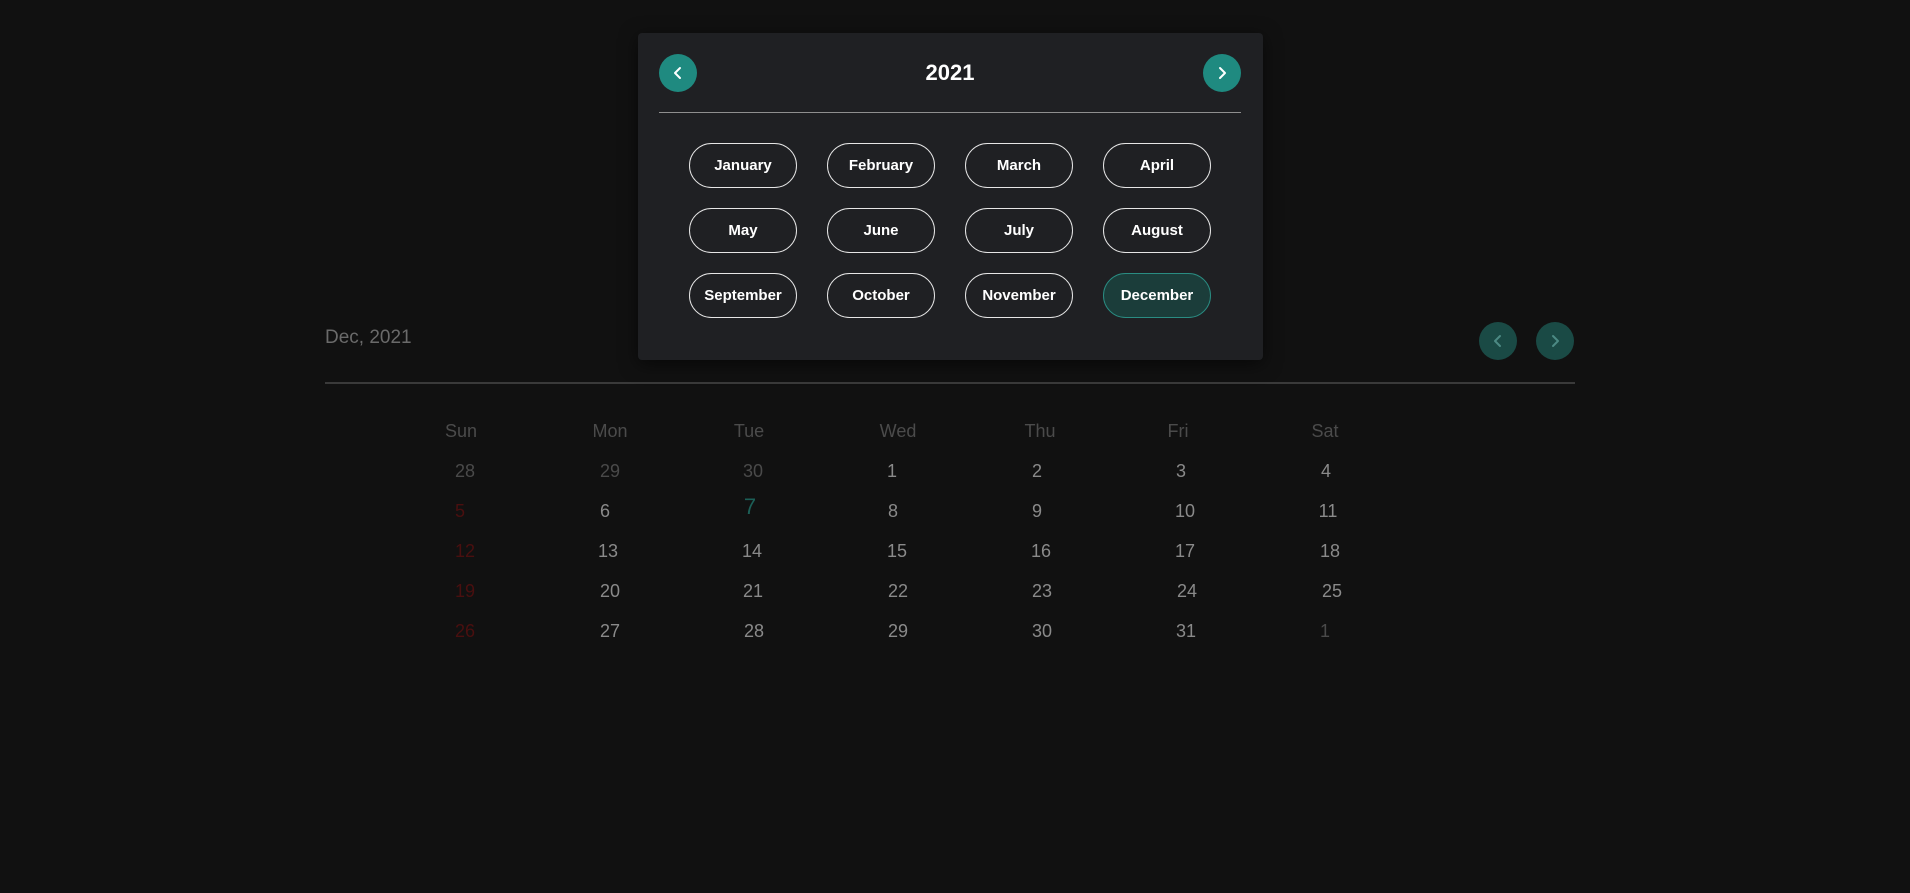 The image size is (1910, 893). What do you see at coordinates (608, 551) in the screenshot?
I see `day-cell: 13` at bounding box center [608, 551].